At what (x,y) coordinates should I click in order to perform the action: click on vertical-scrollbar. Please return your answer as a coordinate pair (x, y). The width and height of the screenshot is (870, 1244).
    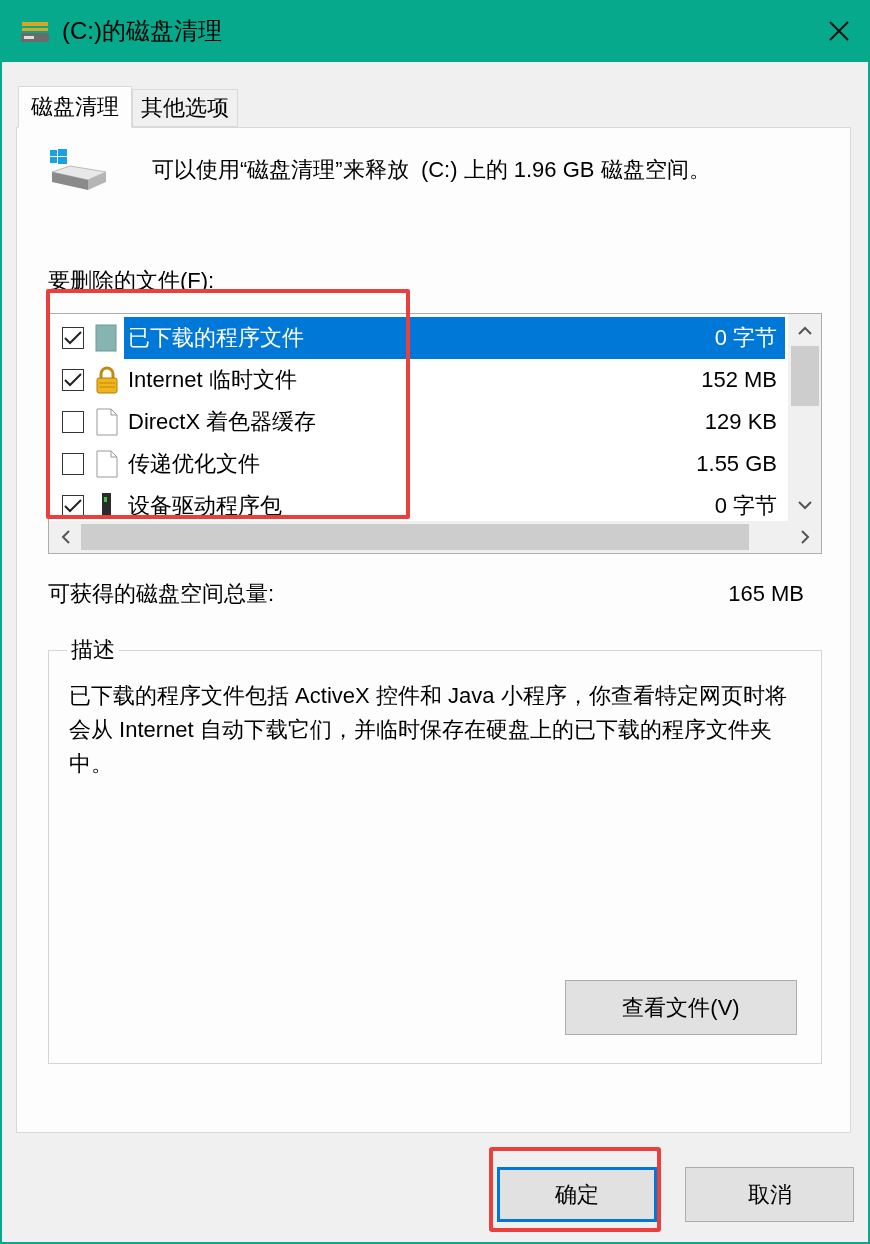
    Looking at the image, I should click on (804, 417).